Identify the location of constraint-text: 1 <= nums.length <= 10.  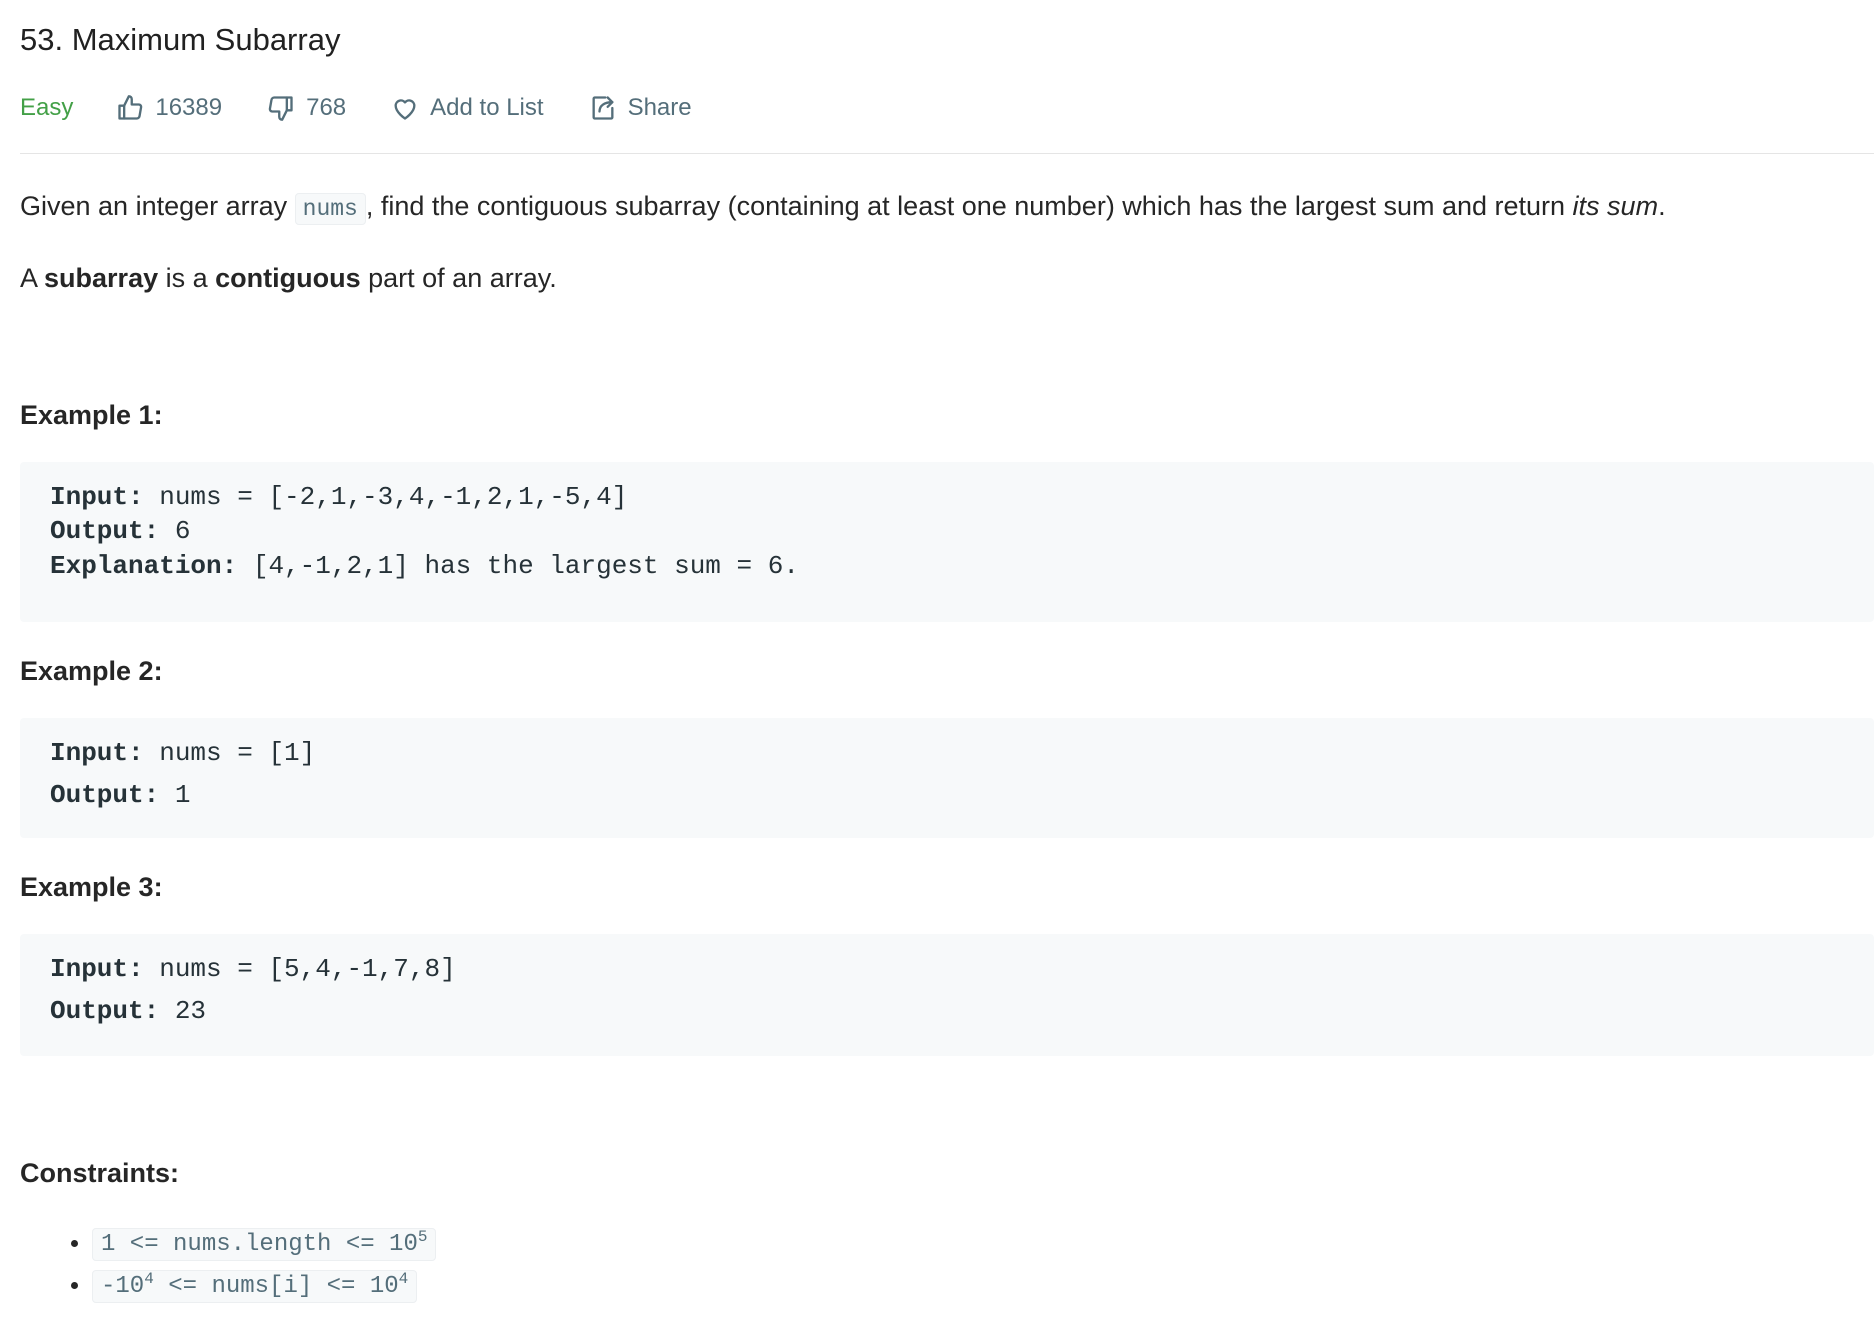
(259, 1244).